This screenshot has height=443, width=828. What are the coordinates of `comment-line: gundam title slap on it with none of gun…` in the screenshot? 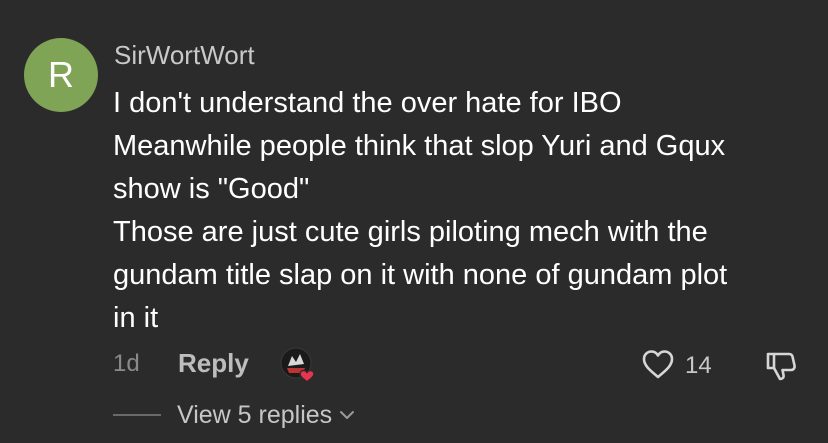 It's located at (420, 275).